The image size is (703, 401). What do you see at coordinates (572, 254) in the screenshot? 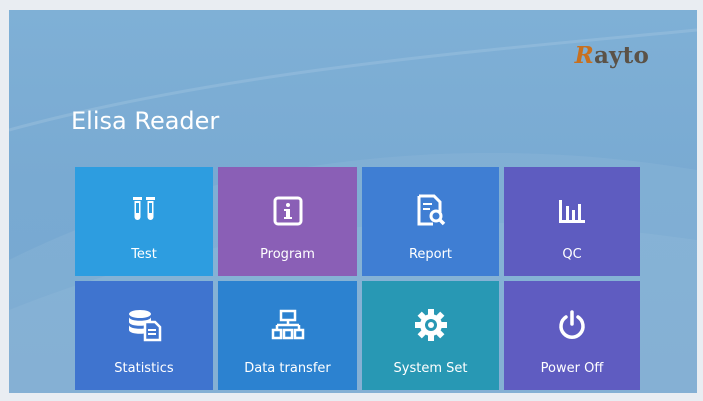
I see `qc-label: QC` at bounding box center [572, 254].